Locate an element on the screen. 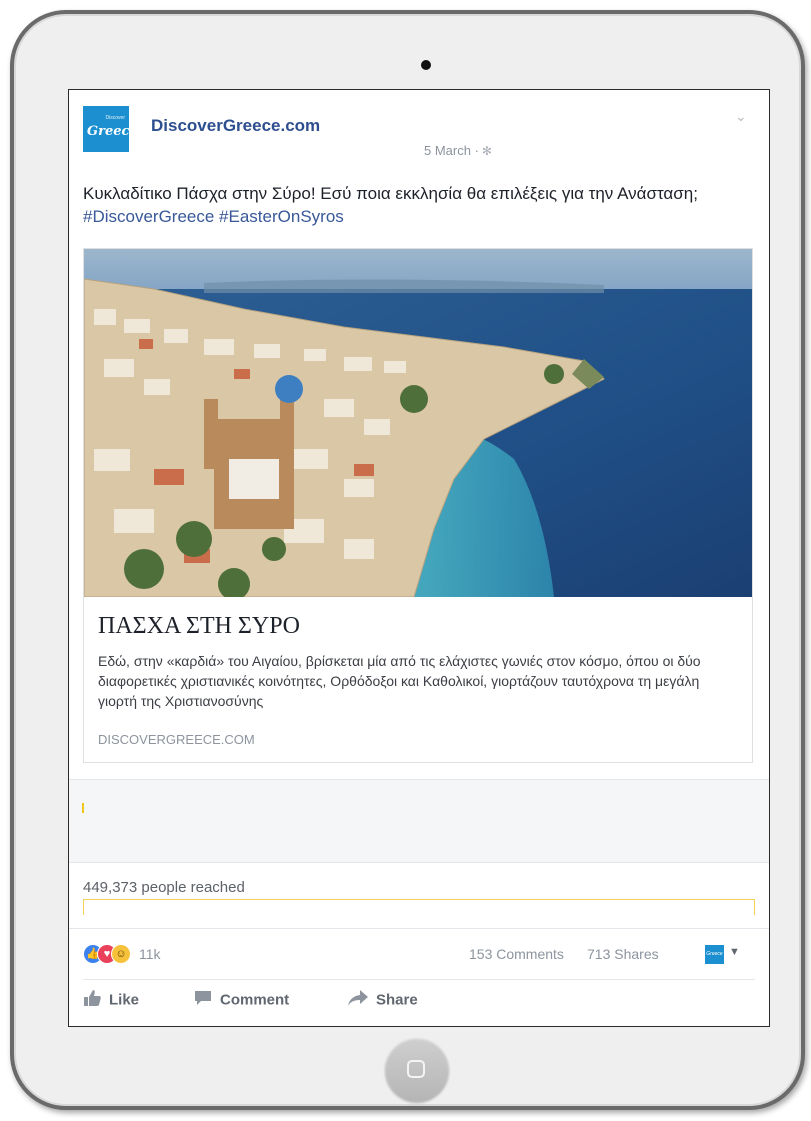 This screenshot has height=1121, width=811. share-button: Share is located at coordinates (383, 1001).